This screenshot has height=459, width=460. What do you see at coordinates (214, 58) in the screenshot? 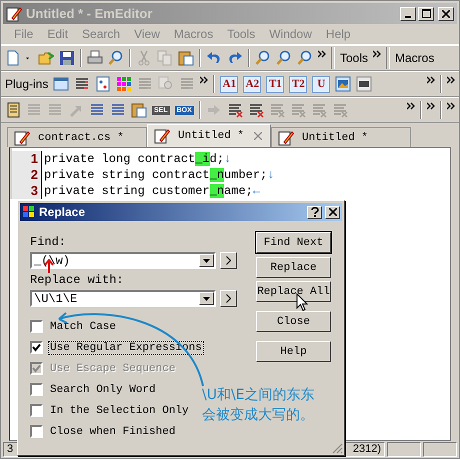
I see `undo-icon` at bounding box center [214, 58].